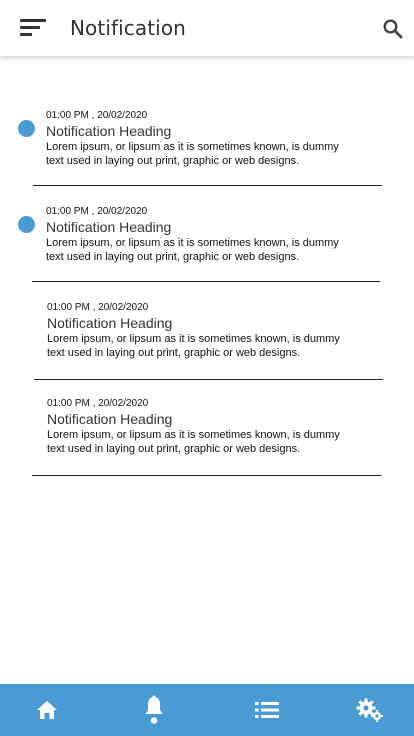 This screenshot has width=414, height=736. I want to click on app-header: Notification, so click(207, 28).